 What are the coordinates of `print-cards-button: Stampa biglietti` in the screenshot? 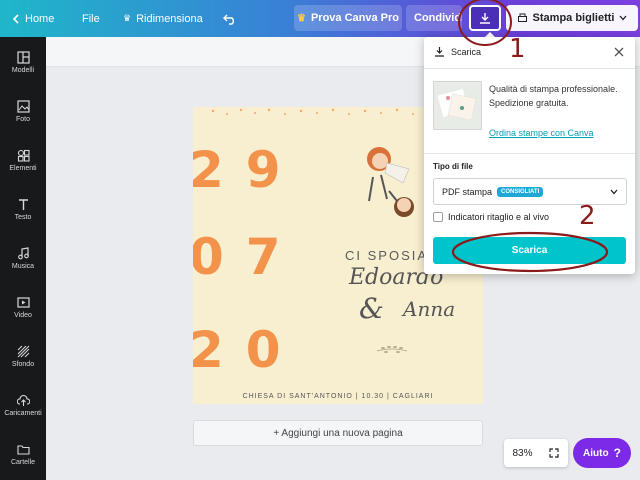 It's located at (572, 18).